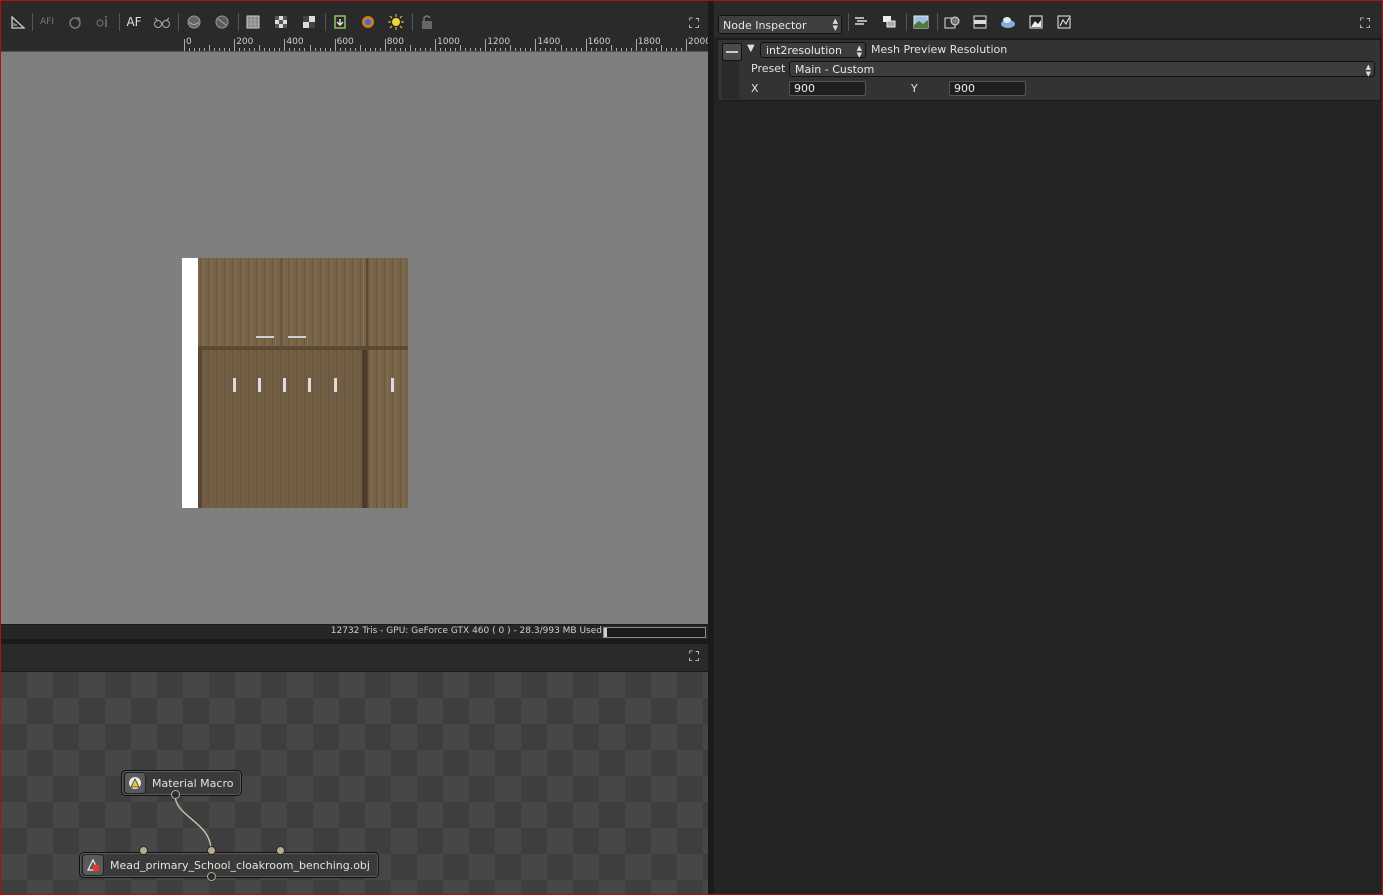 The height and width of the screenshot is (895, 1383). I want to click on x-field: 900, so click(827, 88).